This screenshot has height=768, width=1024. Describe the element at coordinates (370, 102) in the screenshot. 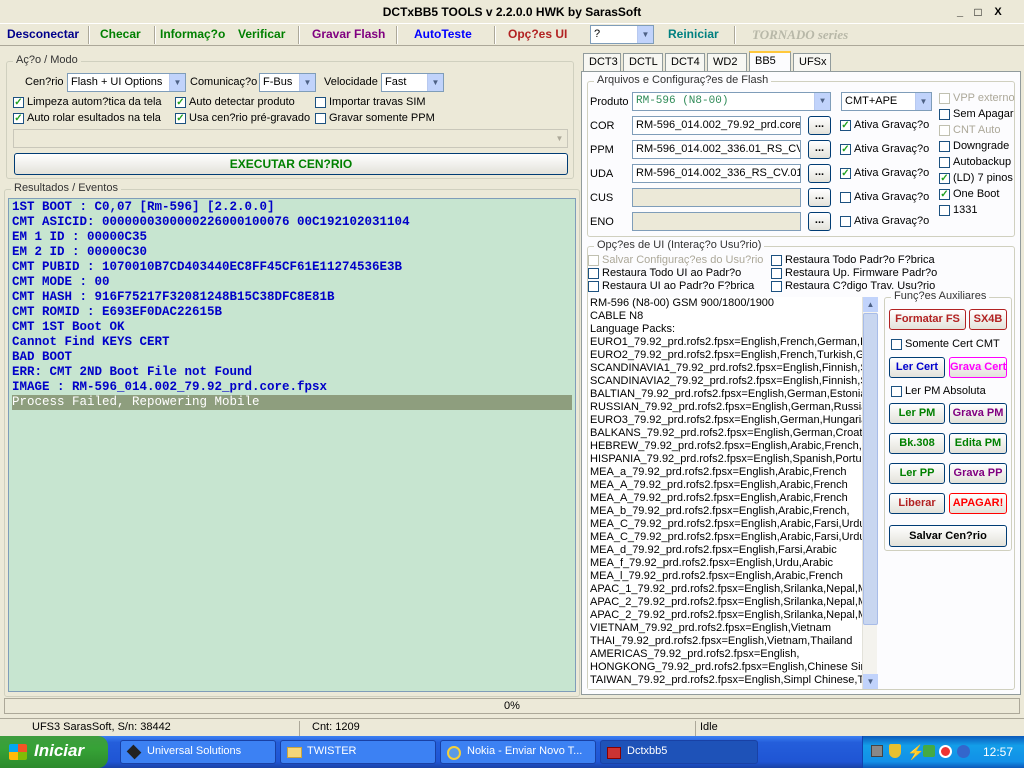

I see `importar-travas-checkbox: Importar travas SIM` at that location.